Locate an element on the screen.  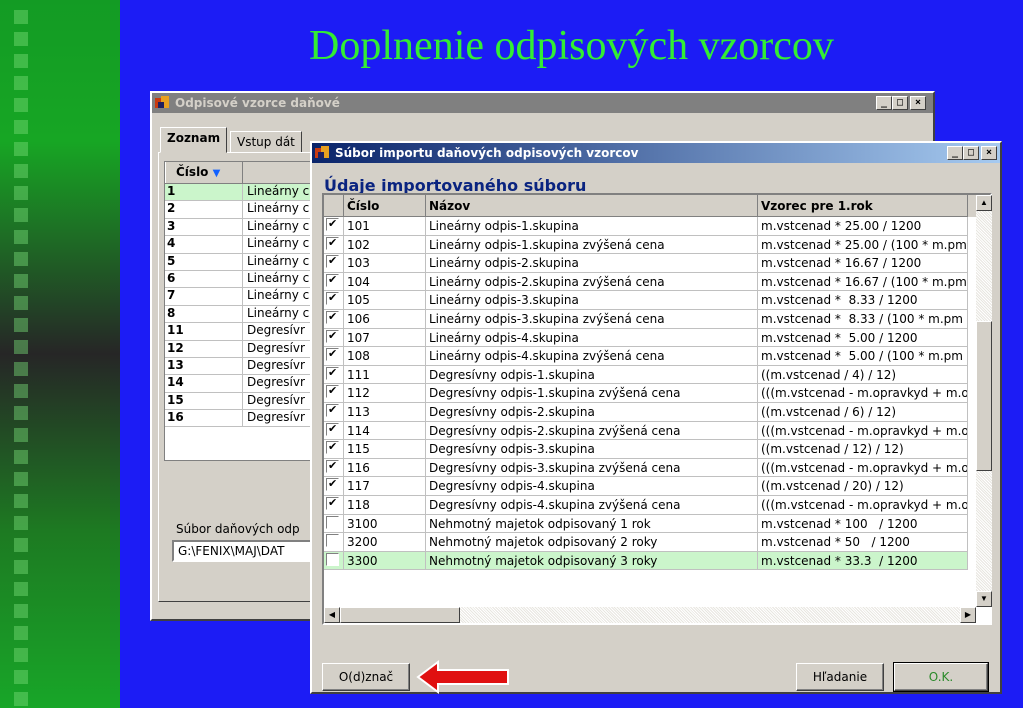
row-formula: m.vstcenad * 8.33 / 1200 is located at coordinates (863, 300).